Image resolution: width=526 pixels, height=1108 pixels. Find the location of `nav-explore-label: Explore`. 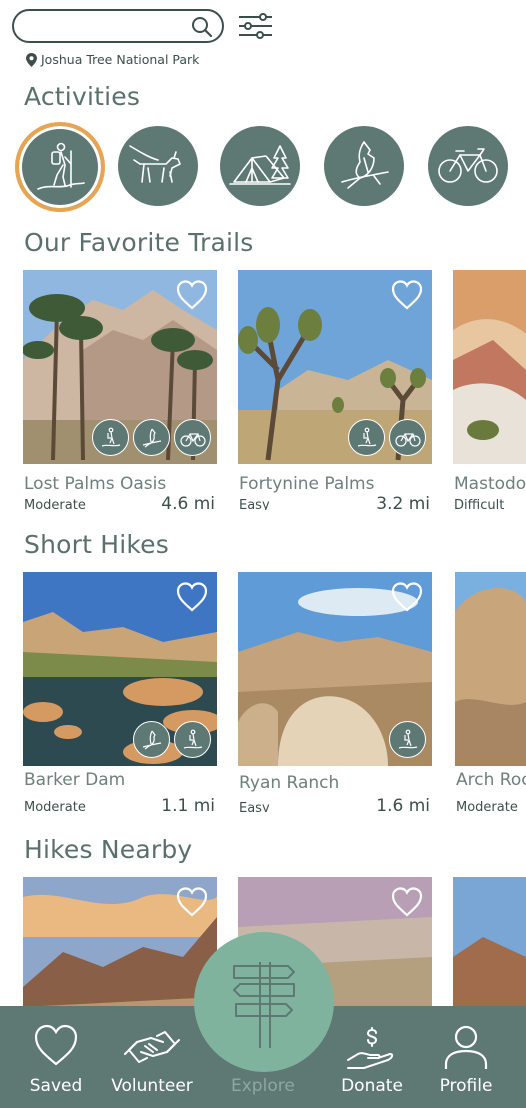

nav-explore-label: Explore is located at coordinates (263, 1086).